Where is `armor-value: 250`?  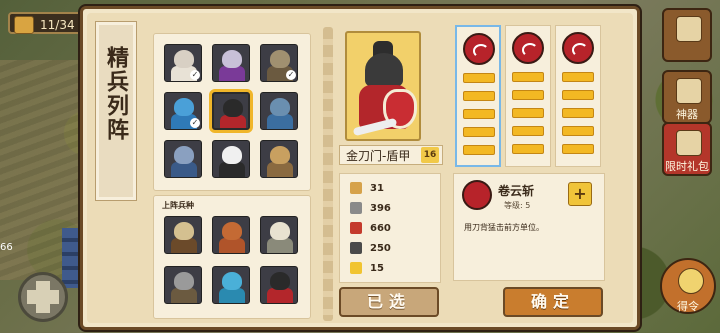
armor-value: 250 is located at coordinates (380, 248).